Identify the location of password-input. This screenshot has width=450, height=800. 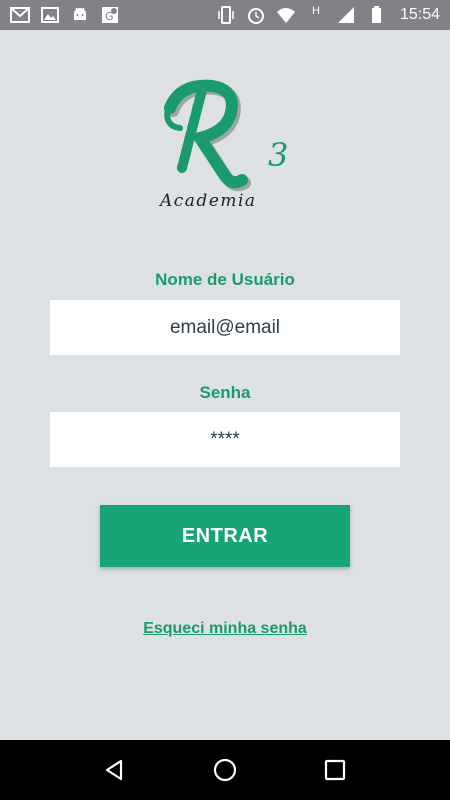
(225, 439).